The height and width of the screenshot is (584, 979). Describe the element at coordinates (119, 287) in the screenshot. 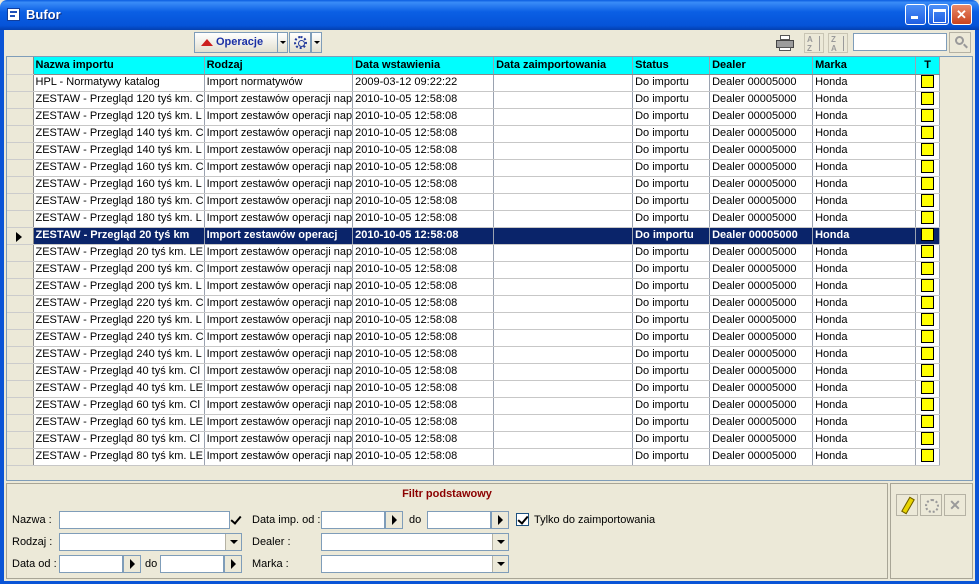

I see `cell-nazwa: ZESTAW - Przegląd 200 tyś km. L` at that location.